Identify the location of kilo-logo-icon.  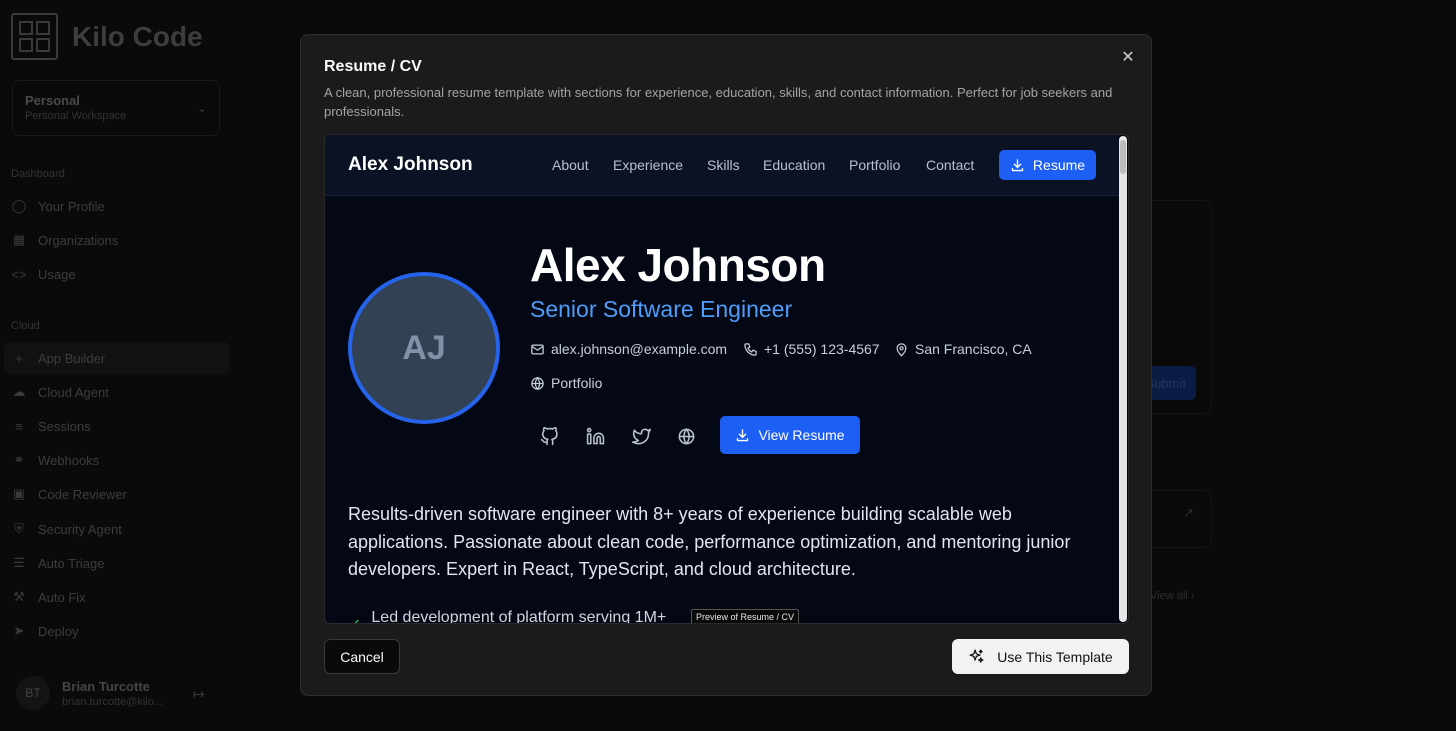
(34, 36).